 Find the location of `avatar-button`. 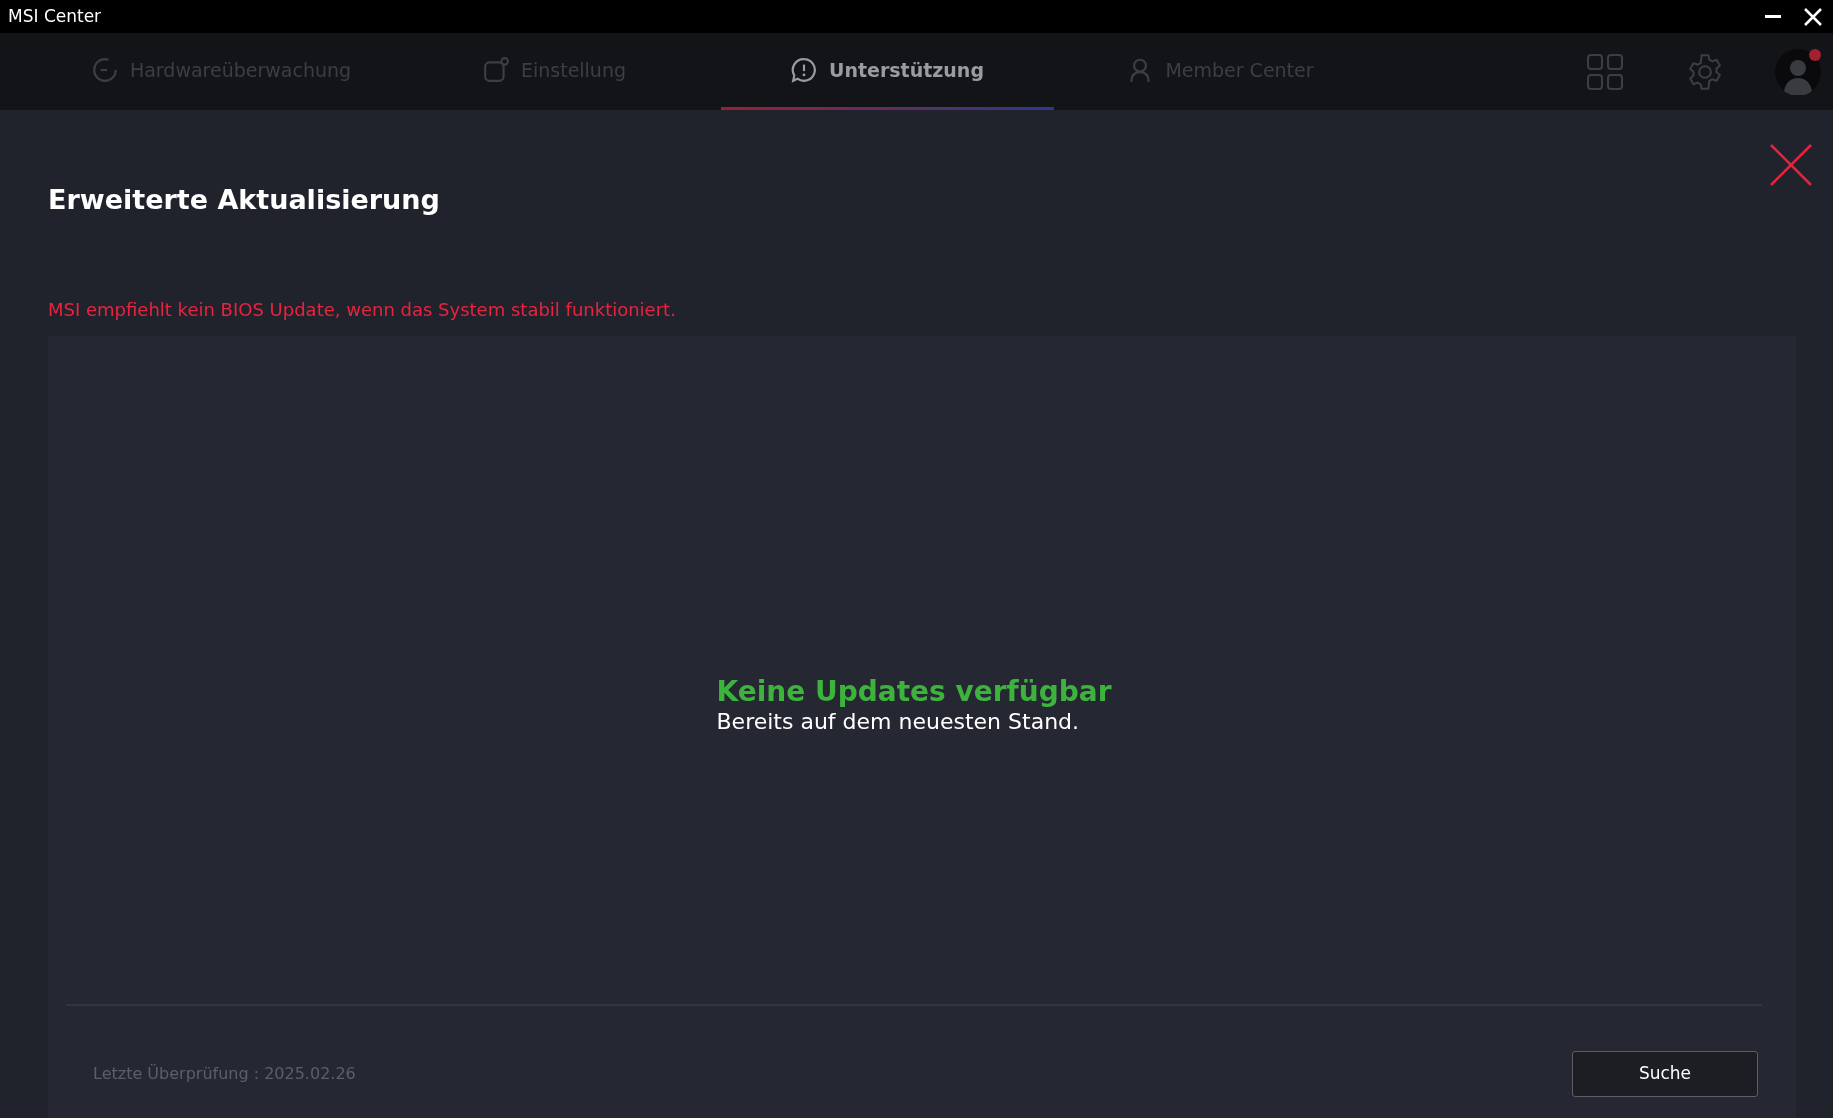

avatar-button is located at coordinates (1798, 71).